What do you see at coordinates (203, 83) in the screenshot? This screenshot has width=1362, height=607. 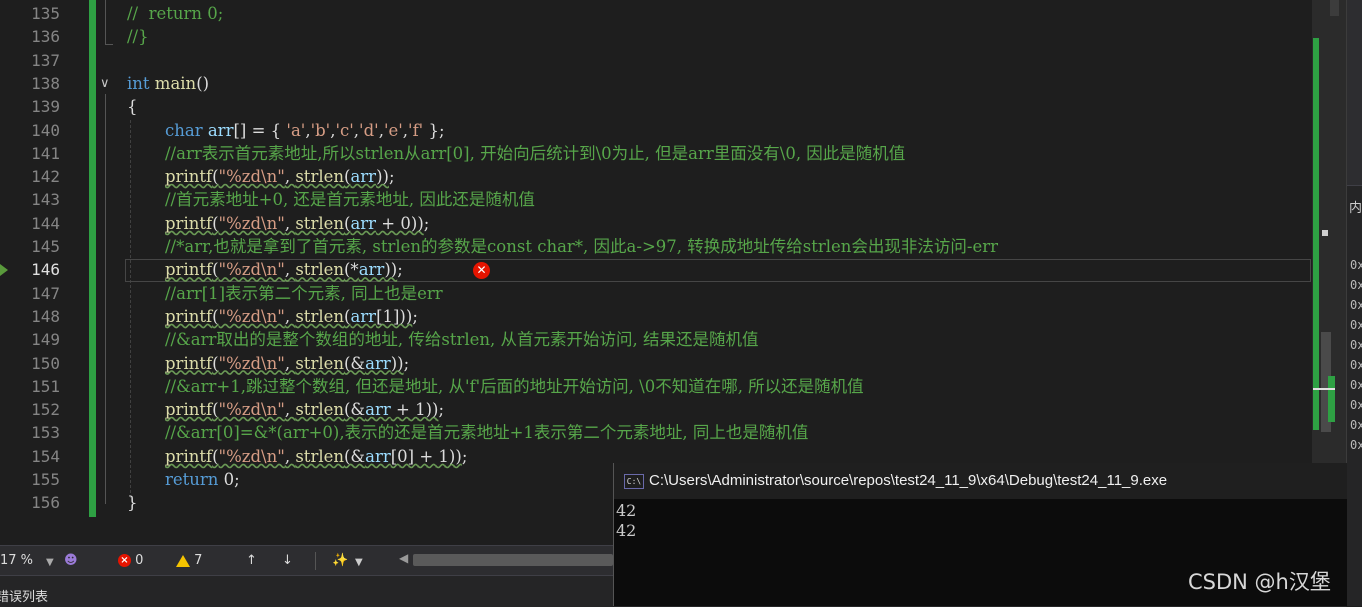 I see `code-token: ()` at bounding box center [203, 83].